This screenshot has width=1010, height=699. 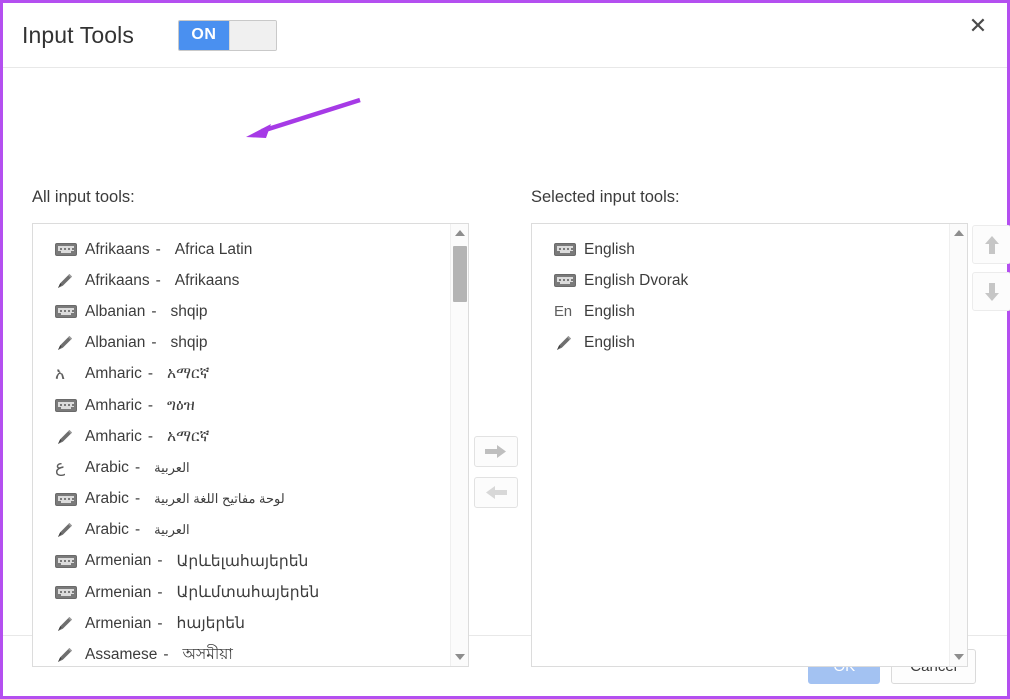 I want to click on move-up-button, so click(x=991, y=244).